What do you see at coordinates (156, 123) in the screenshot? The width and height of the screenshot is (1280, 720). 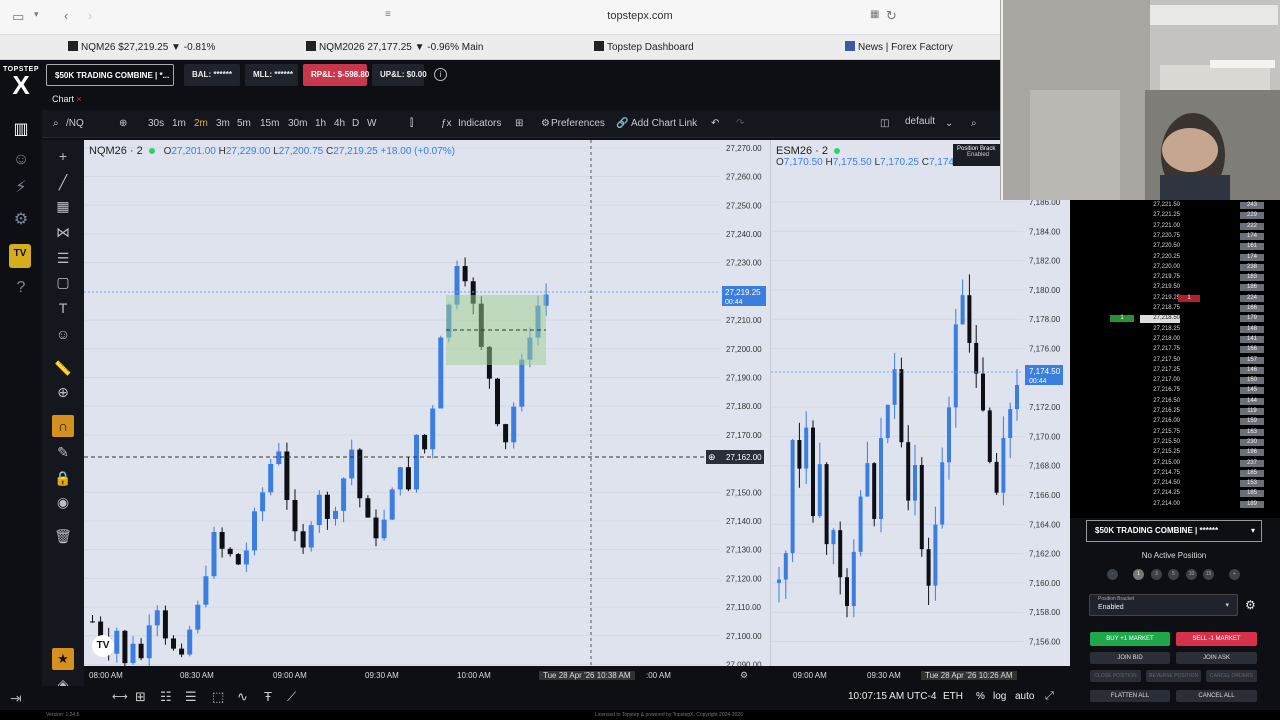 I see `timeframe-30s: 30s` at bounding box center [156, 123].